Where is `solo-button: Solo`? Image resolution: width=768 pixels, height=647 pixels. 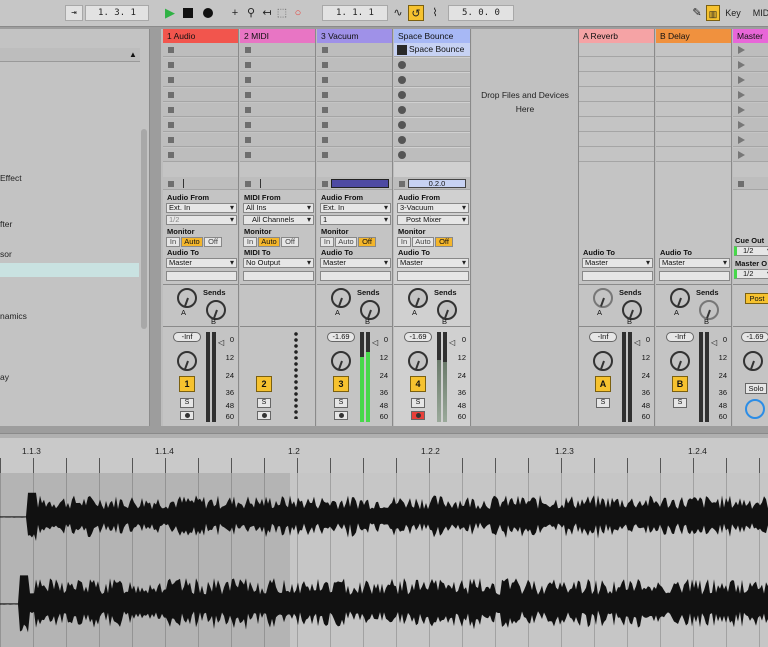
solo-button: Solo is located at coordinates (756, 388).